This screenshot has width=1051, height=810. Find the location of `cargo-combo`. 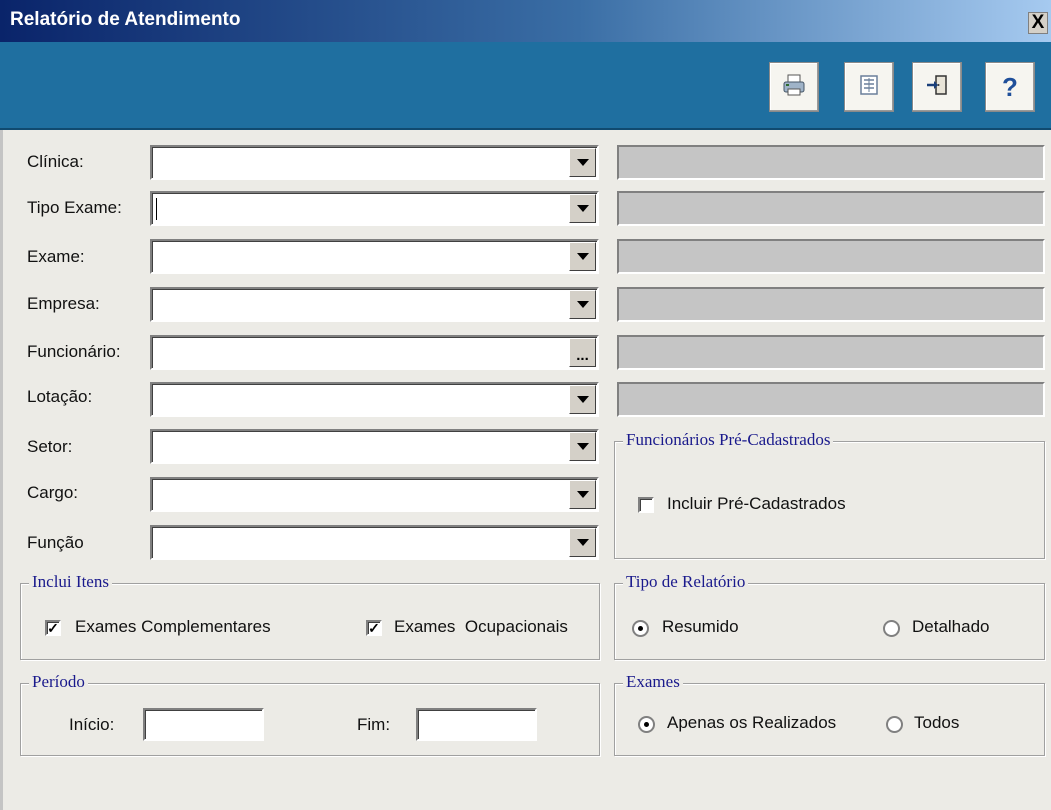

cargo-combo is located at coordinates (374, 494).